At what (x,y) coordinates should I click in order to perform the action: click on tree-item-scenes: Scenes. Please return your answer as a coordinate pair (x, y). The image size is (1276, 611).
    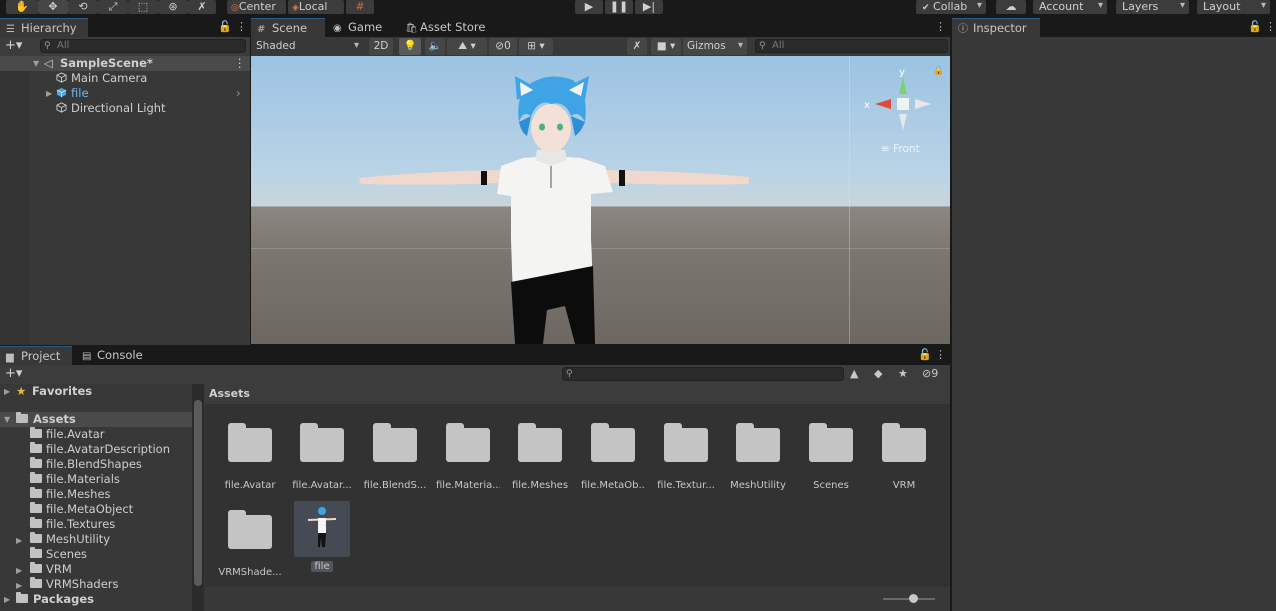
    Looking at the image, I should click on (58, 554).